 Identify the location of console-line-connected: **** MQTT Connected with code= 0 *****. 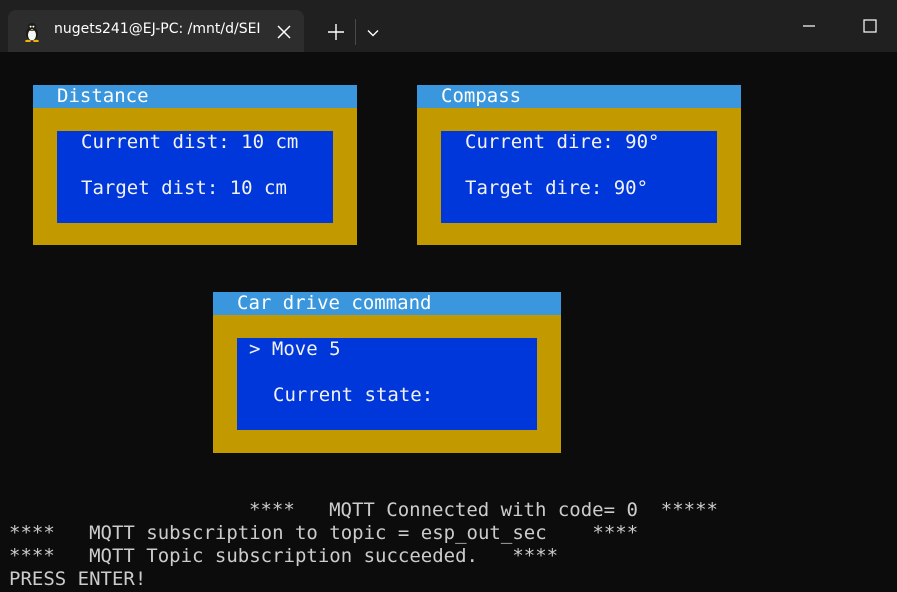
(483, 510).